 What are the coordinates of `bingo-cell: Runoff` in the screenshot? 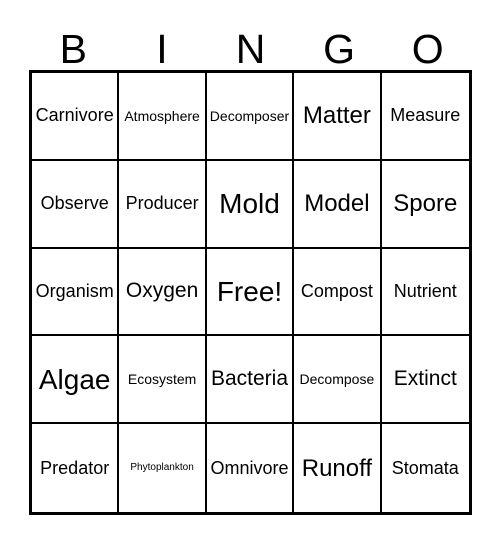 It's located at (338, 468).